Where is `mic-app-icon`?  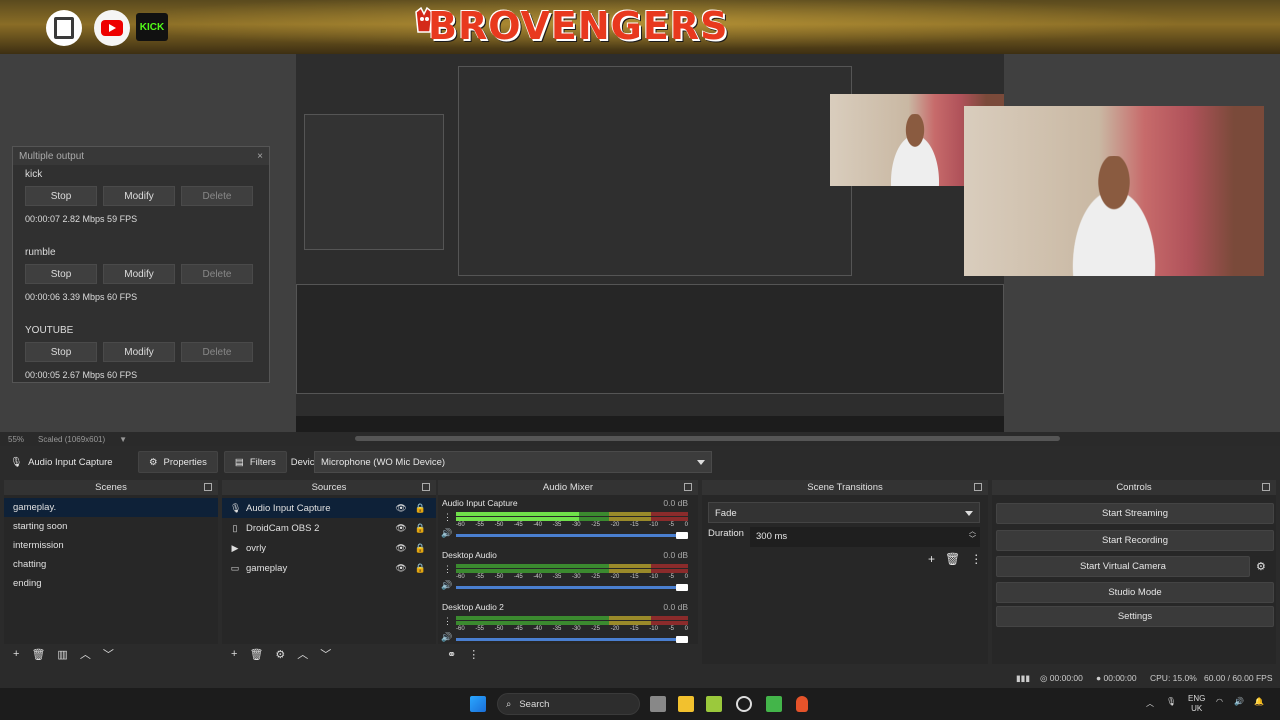 mic-app-icon is located at coordinates (802, 704).